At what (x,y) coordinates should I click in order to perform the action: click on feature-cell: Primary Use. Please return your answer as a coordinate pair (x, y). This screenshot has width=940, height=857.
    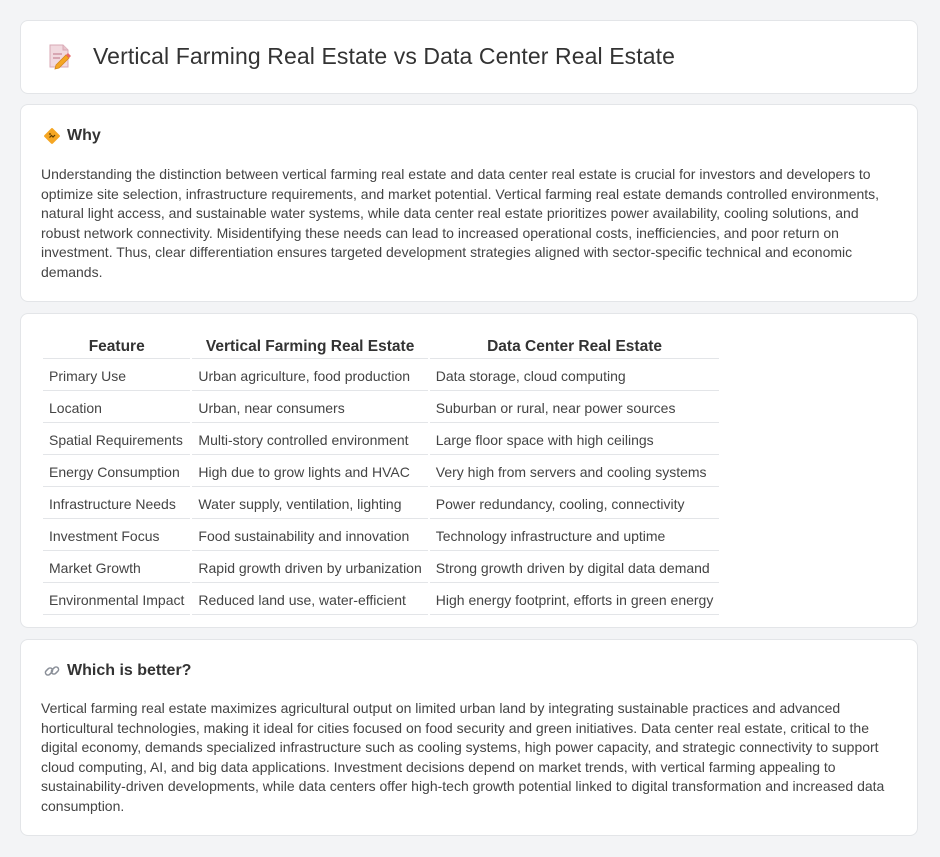
    Looking at the image, I should click on (117, 376).